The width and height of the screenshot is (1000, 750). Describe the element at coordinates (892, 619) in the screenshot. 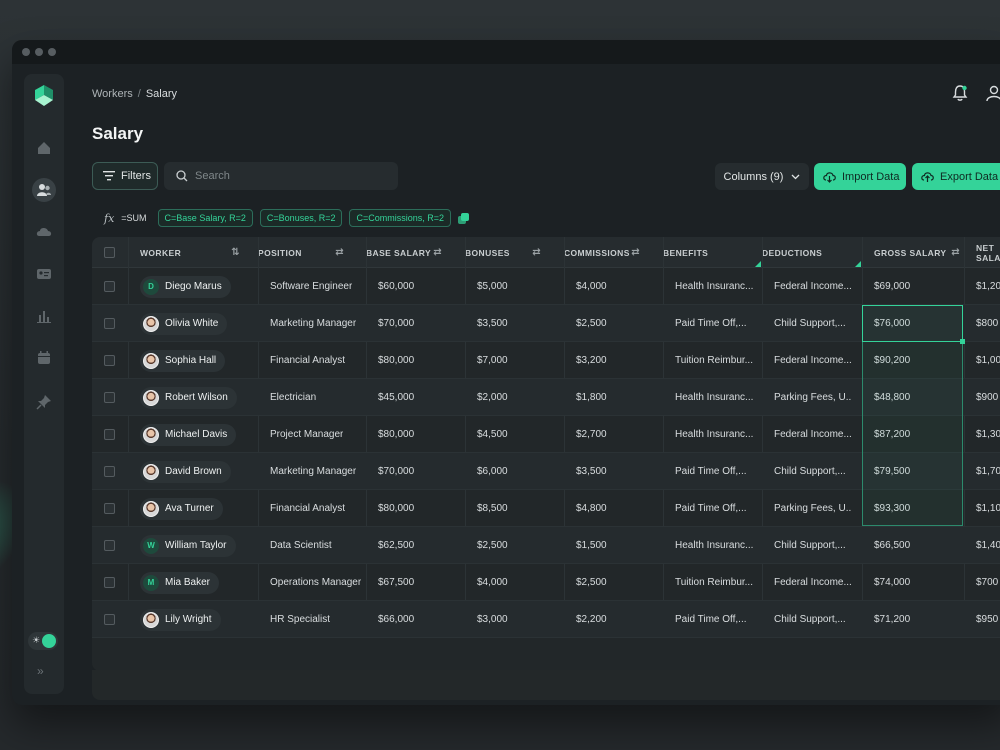

I see `cell-gross-salary: $71,200` at that location.